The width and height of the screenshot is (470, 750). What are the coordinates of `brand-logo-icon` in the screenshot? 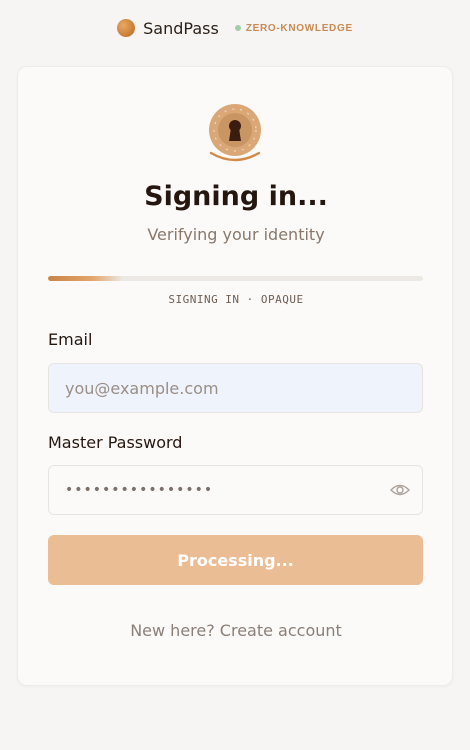 It's located at (126, 28).